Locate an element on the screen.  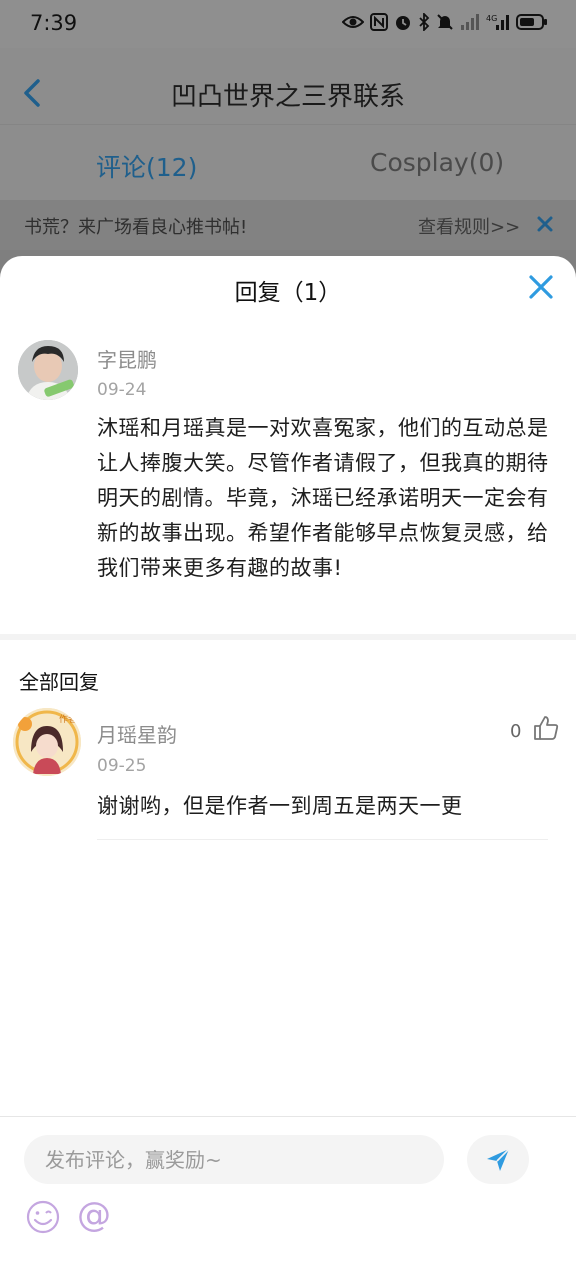
comment-input is located at coordinates (234, 1159).